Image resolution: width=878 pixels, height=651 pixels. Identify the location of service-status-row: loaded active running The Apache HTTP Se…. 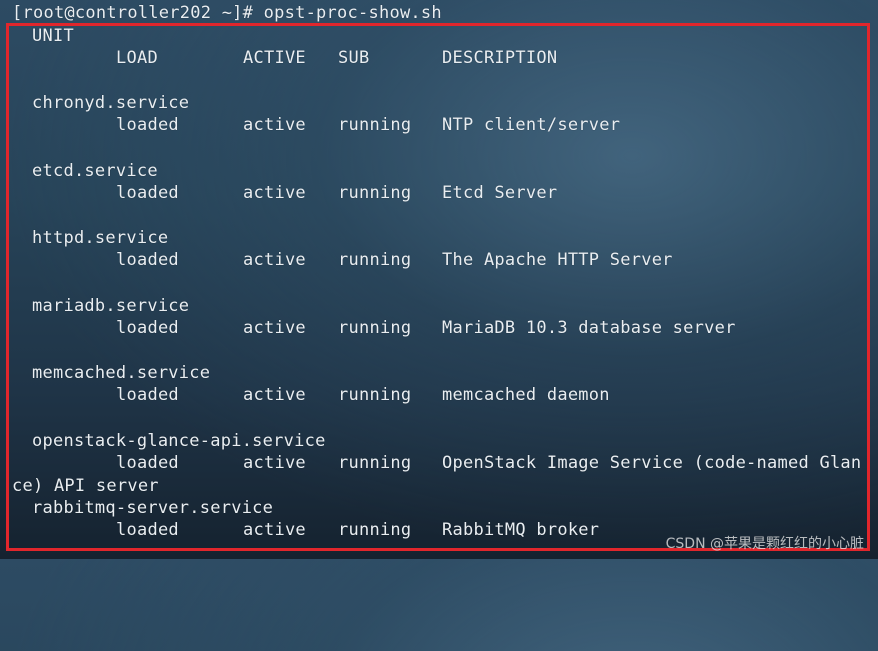
(439, 260).